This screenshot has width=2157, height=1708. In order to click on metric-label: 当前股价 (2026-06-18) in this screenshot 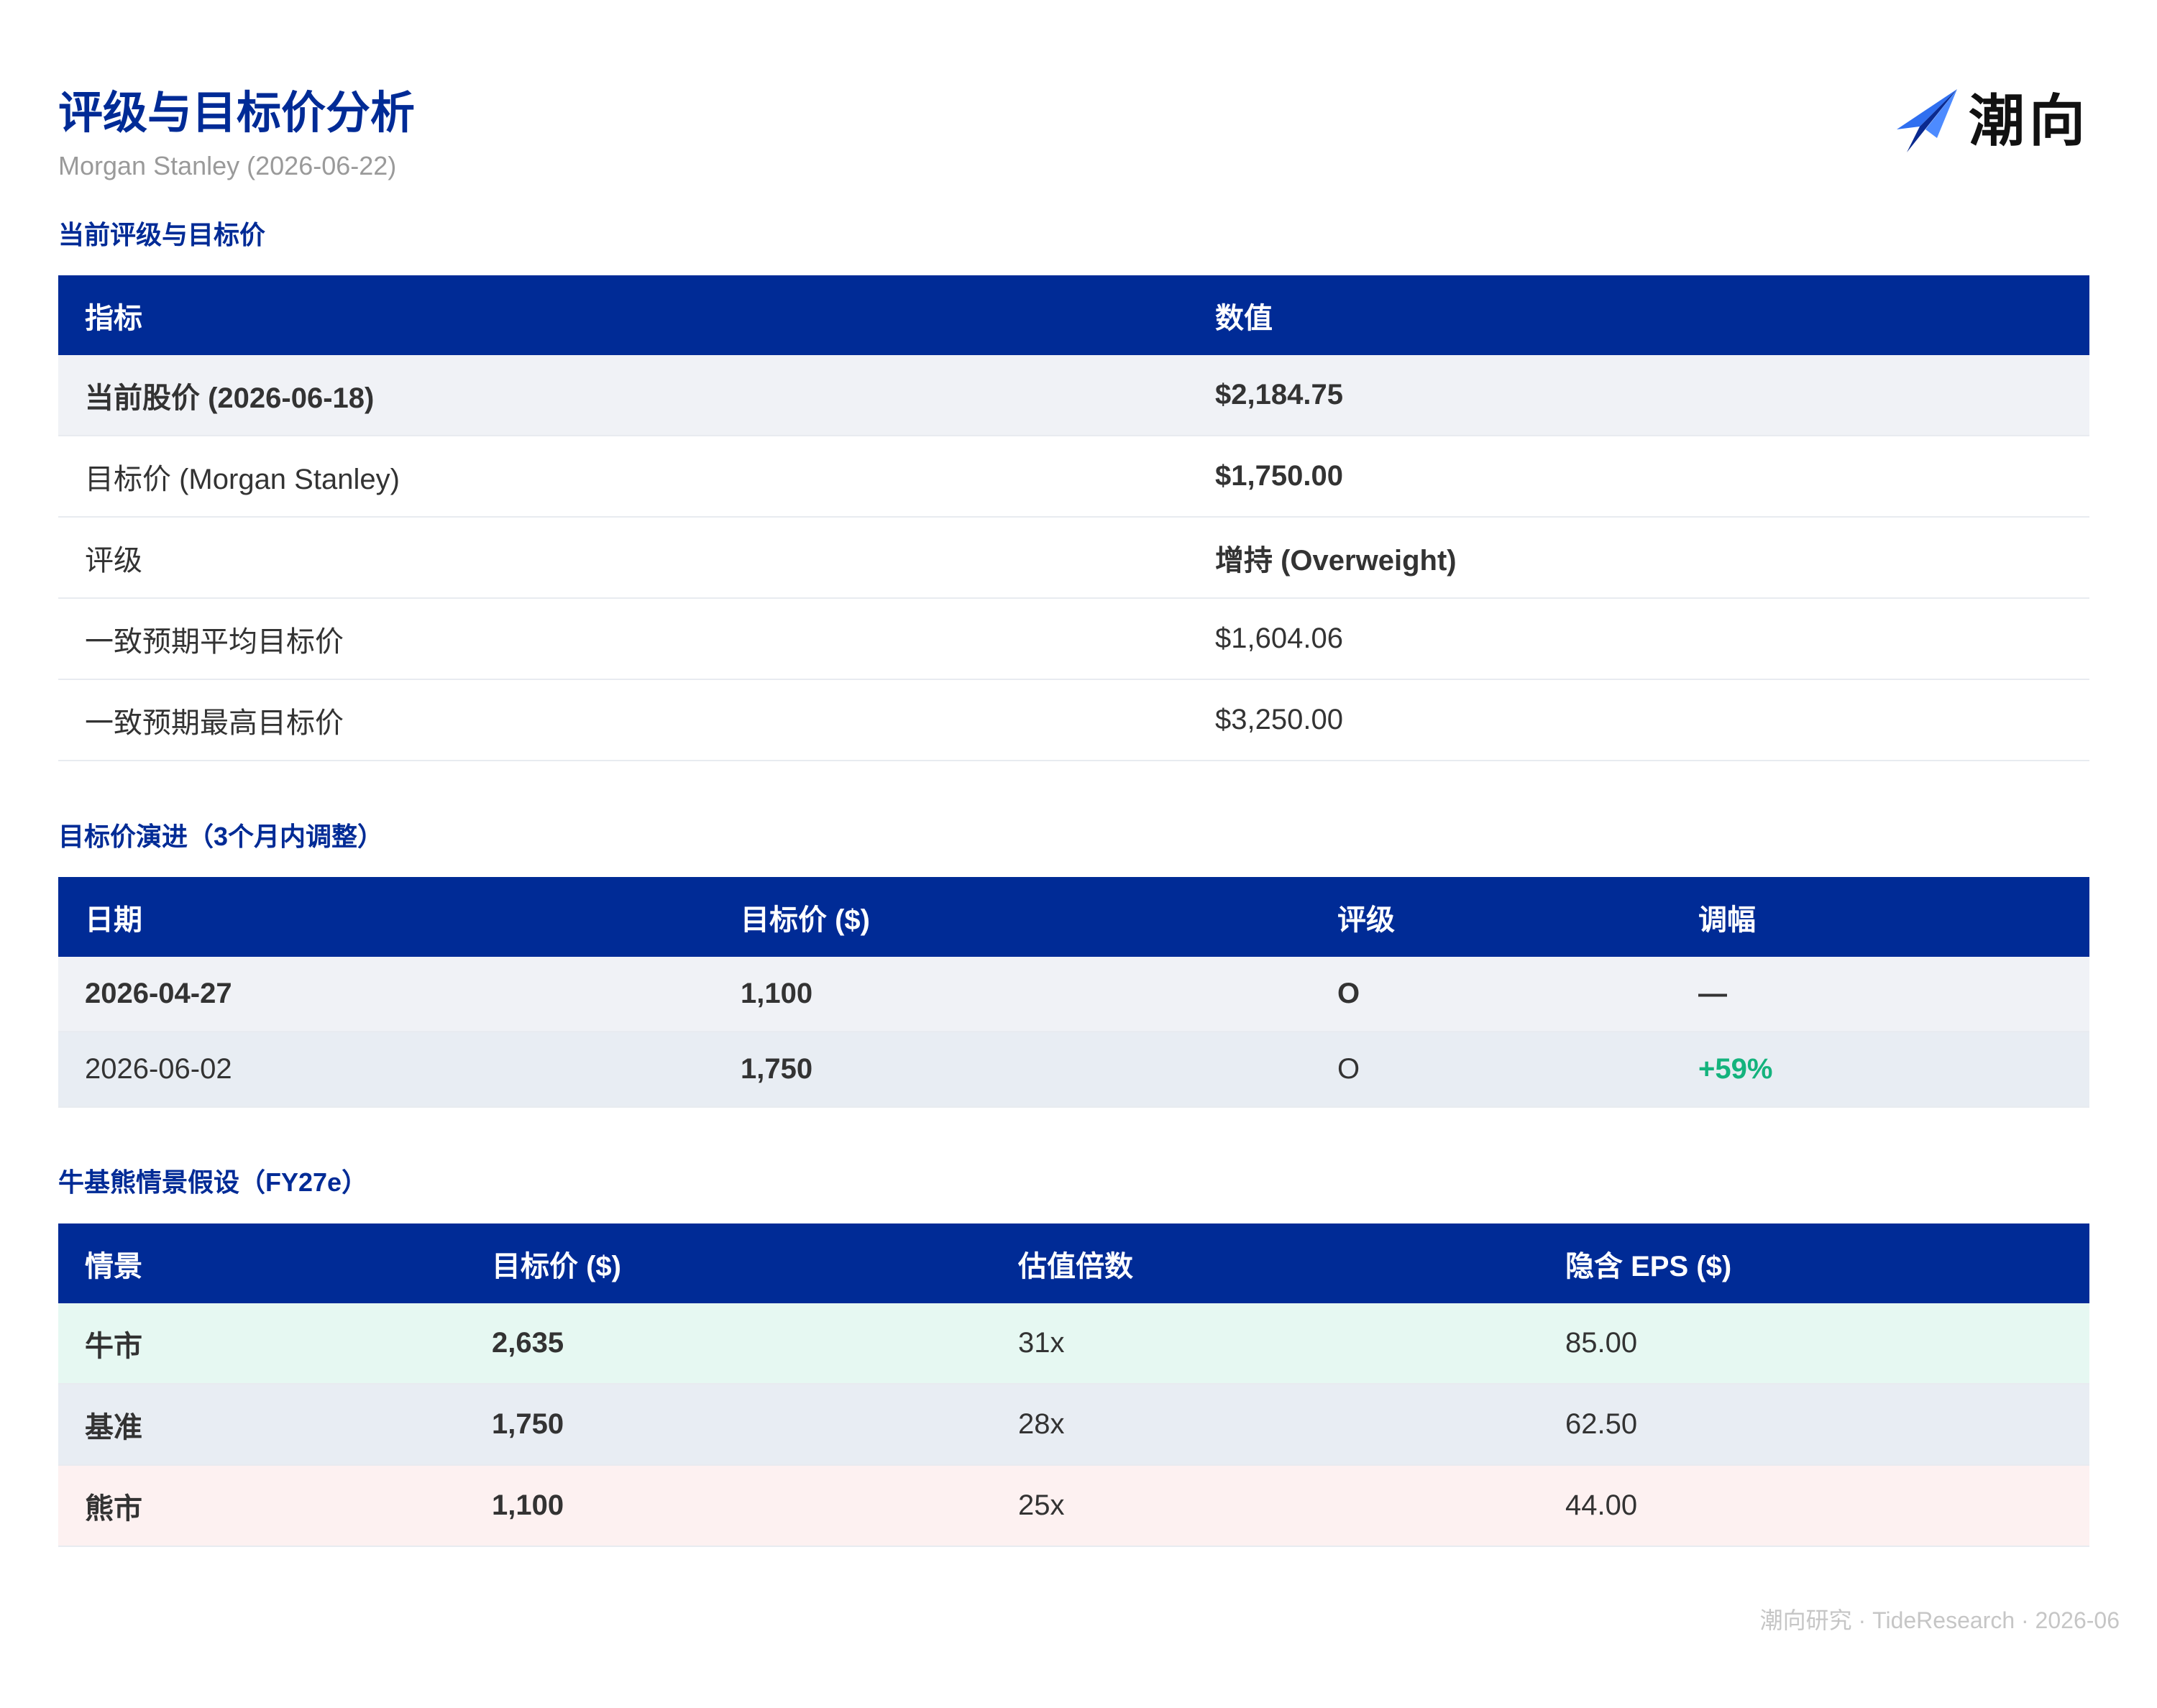, I will do `click(623, 395)`.